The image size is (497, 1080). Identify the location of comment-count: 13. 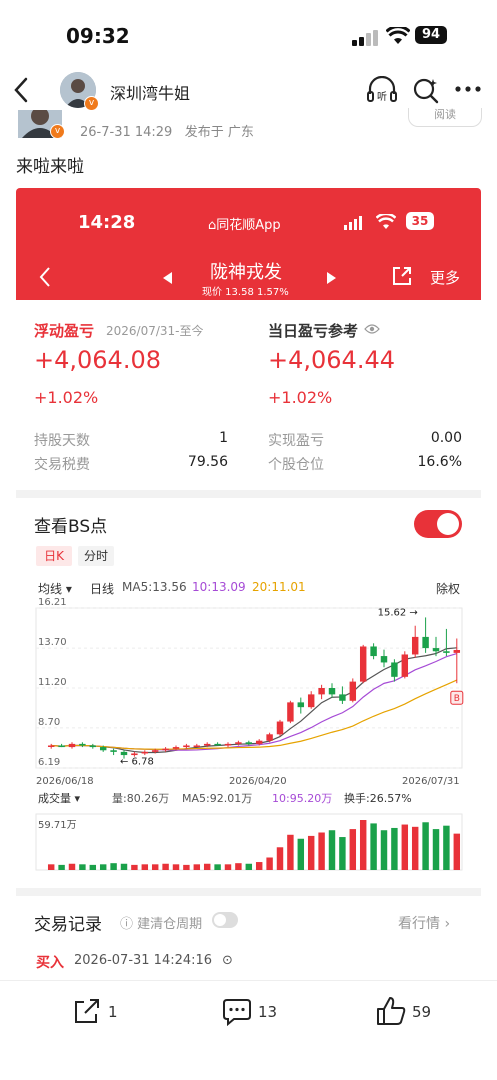
(267, 1012).